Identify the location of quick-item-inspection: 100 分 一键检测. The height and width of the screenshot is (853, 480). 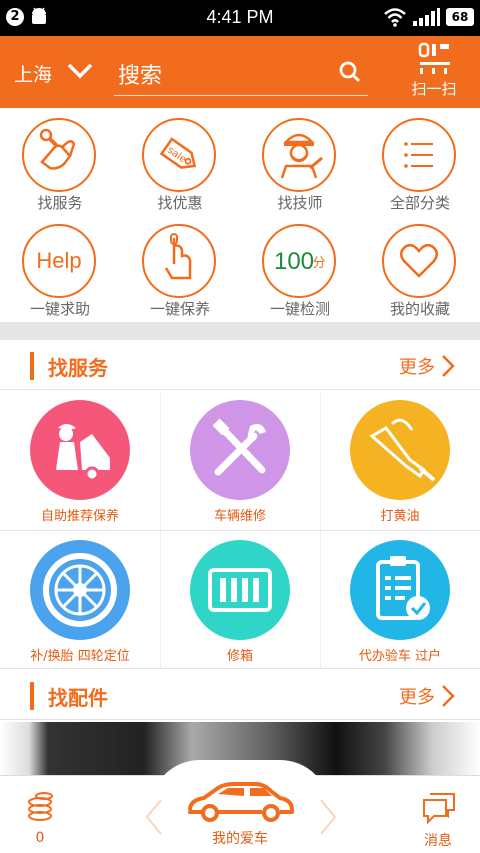
(300, 267).